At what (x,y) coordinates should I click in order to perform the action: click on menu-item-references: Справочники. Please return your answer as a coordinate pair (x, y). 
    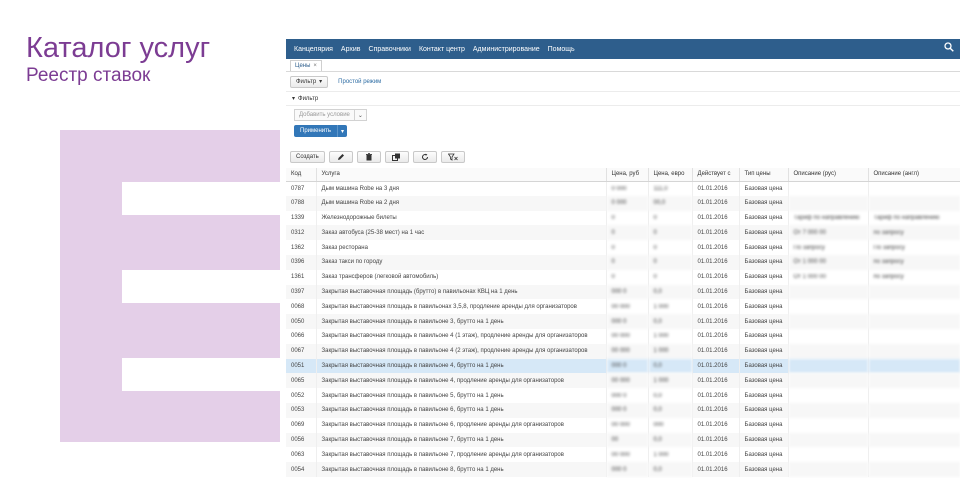
    Looking at the image, I should click on (390, 49).